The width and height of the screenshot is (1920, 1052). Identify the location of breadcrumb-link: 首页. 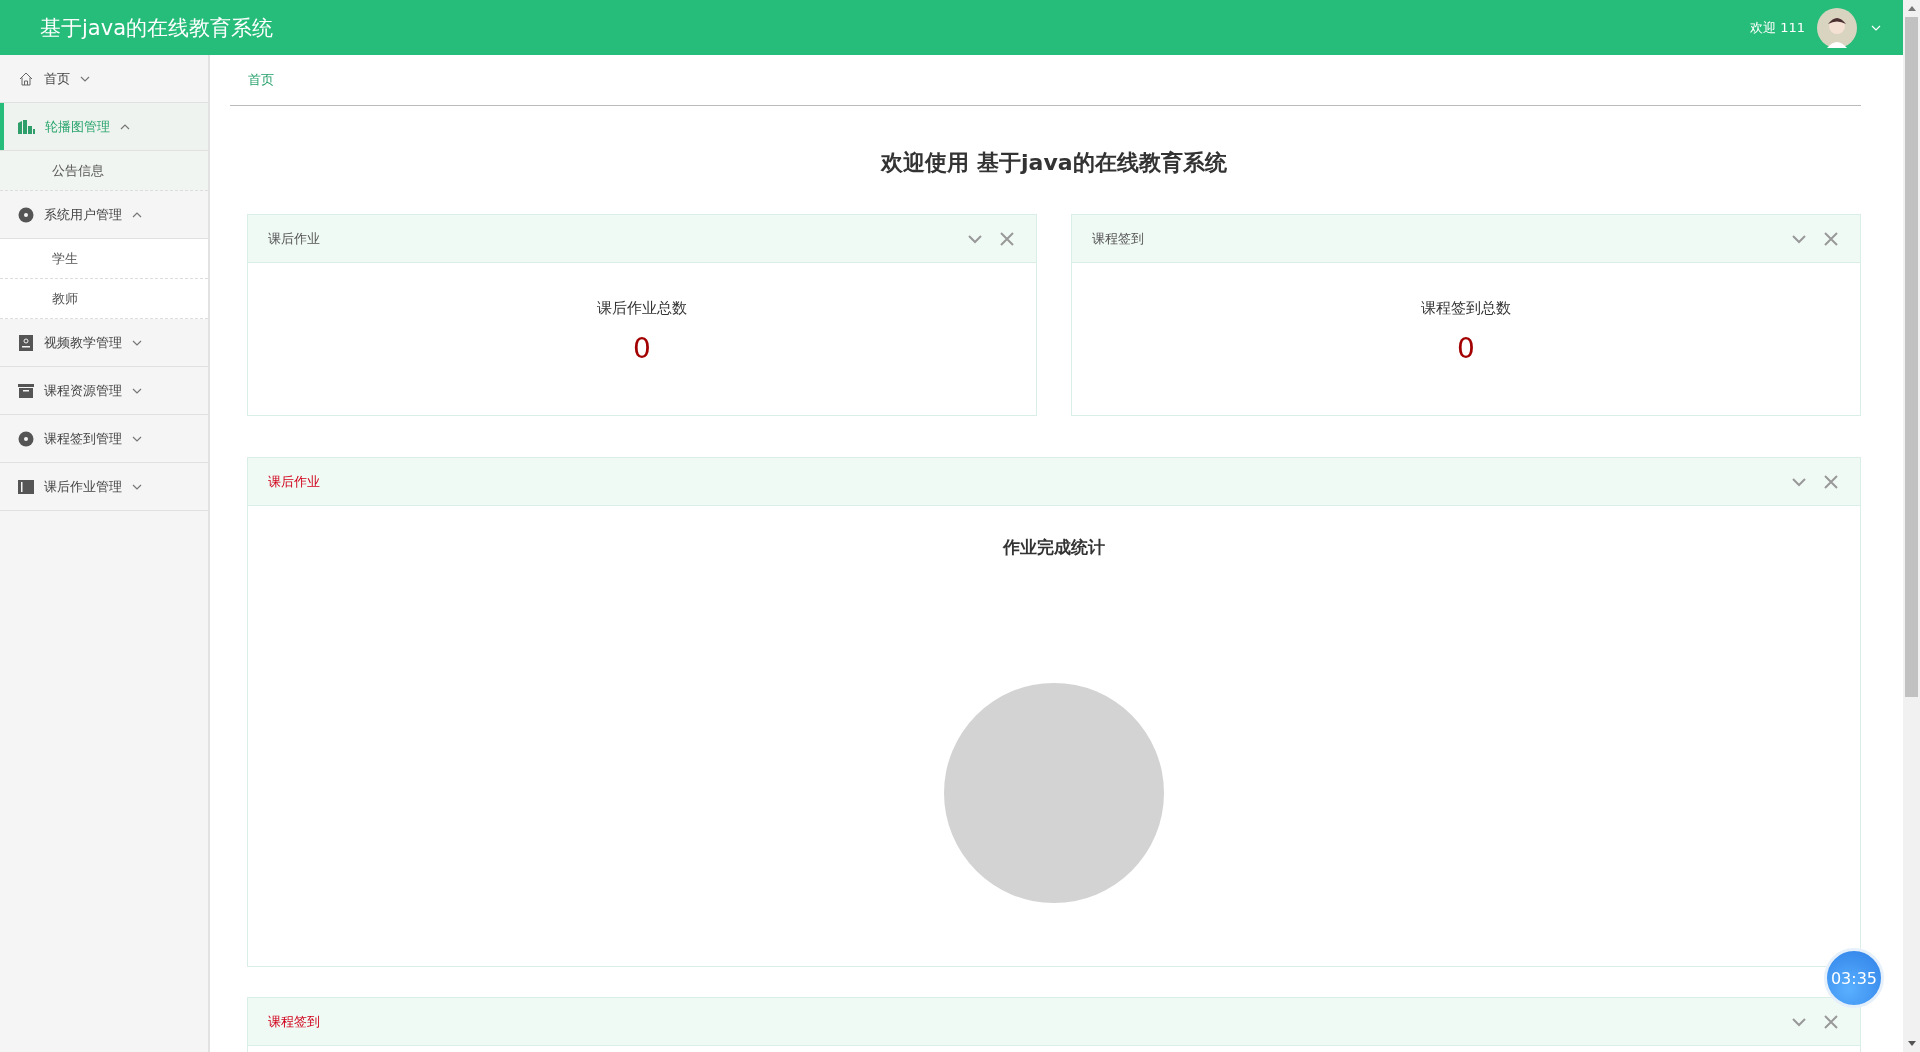
(261, 80).